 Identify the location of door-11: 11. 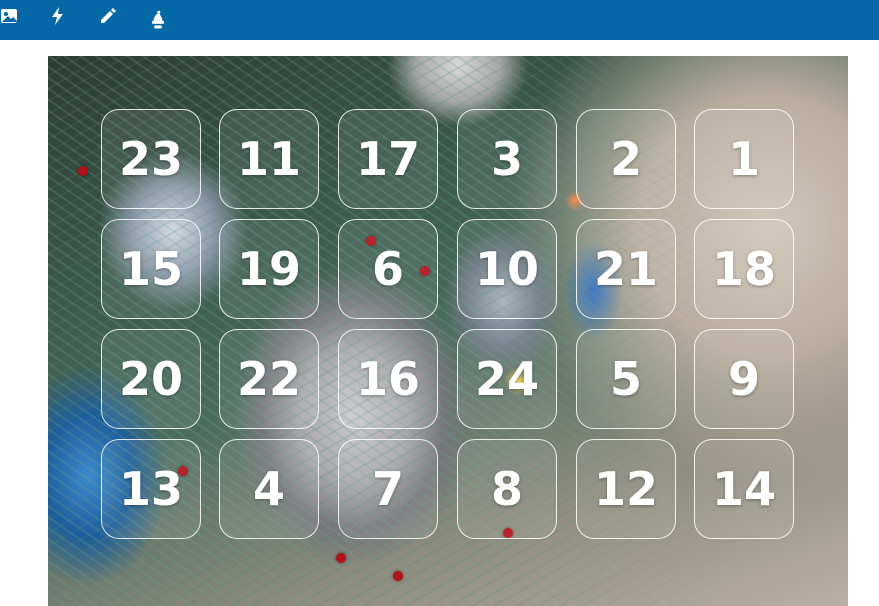
(269, 159).